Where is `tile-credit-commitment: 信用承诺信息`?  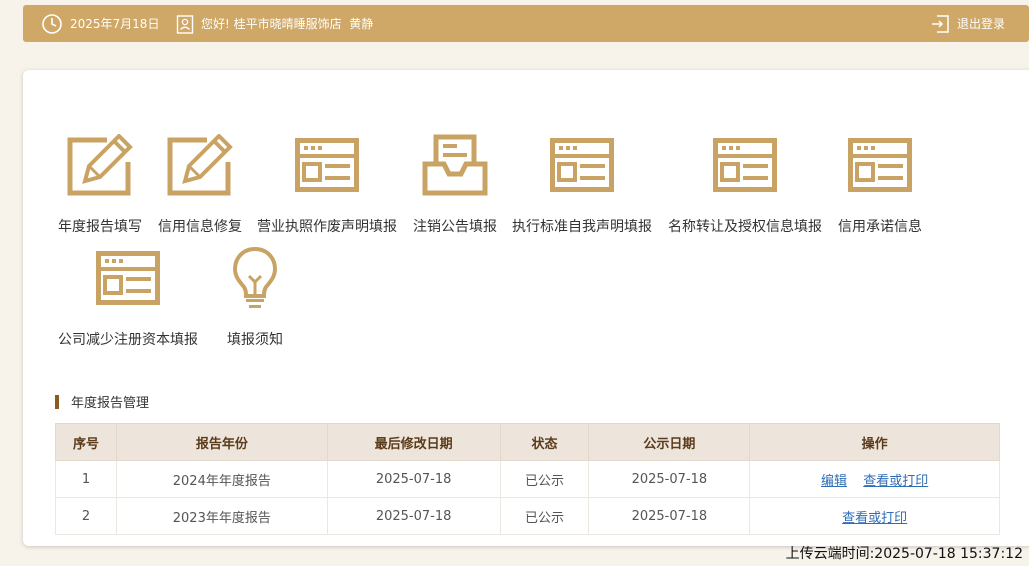
tile-credit-commitment: 信用承诺信息 is located at coordinates (880, 184).